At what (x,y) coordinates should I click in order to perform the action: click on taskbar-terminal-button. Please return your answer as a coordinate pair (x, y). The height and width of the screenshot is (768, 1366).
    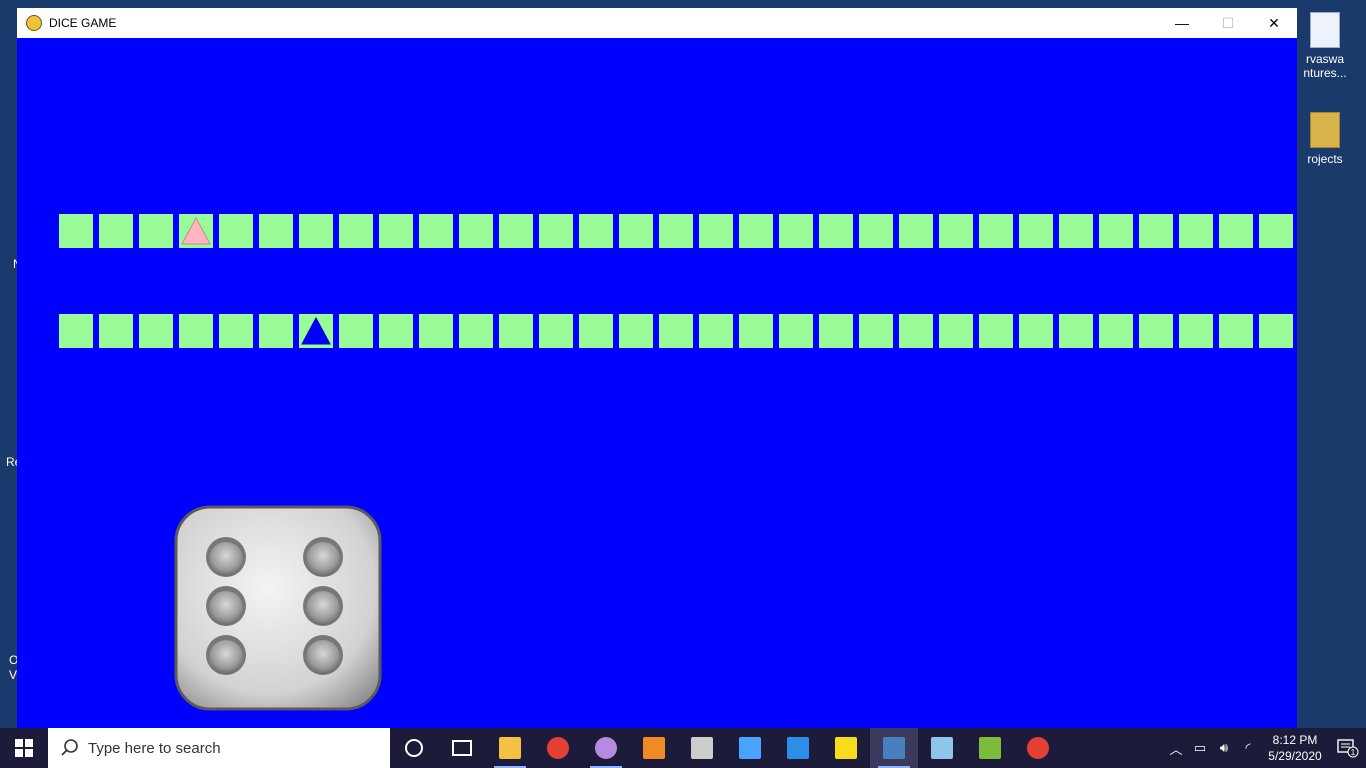
    Looking at the image, I should click on (702, 748).